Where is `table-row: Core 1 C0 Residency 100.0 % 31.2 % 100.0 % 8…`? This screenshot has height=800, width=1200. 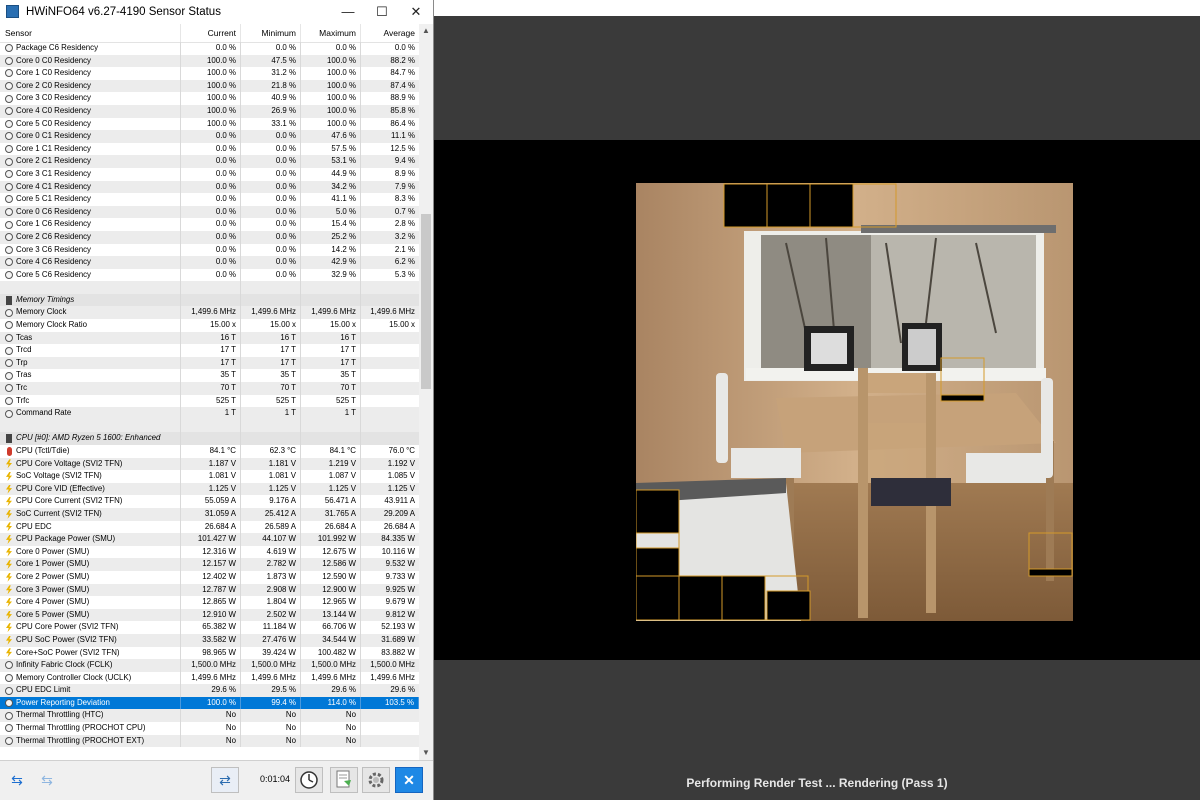
table-row: Core 1 C0 Residency 100.0 % 31.2 % 100.0 % 8… is located at coordinates (209, 73).